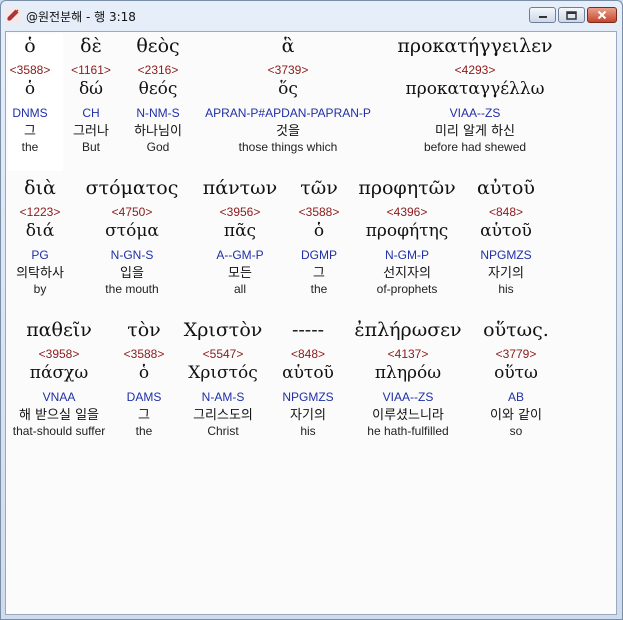  What do you see at coordinates (91, 131) in the screenshot?
I see `korean-gloss: 그러나` at bounding box center [91, 131].